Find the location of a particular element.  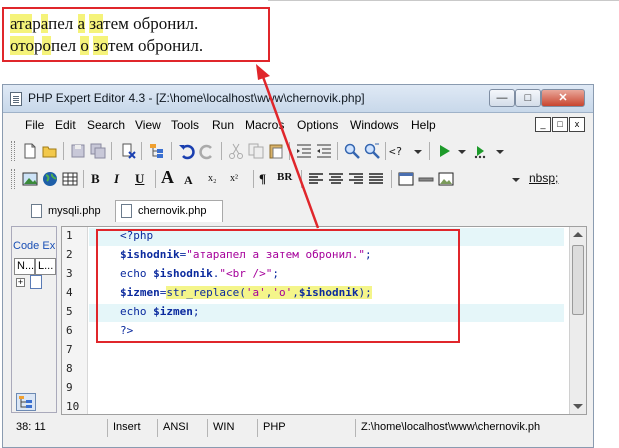

picture-icon is located at coordinates (446, 179).